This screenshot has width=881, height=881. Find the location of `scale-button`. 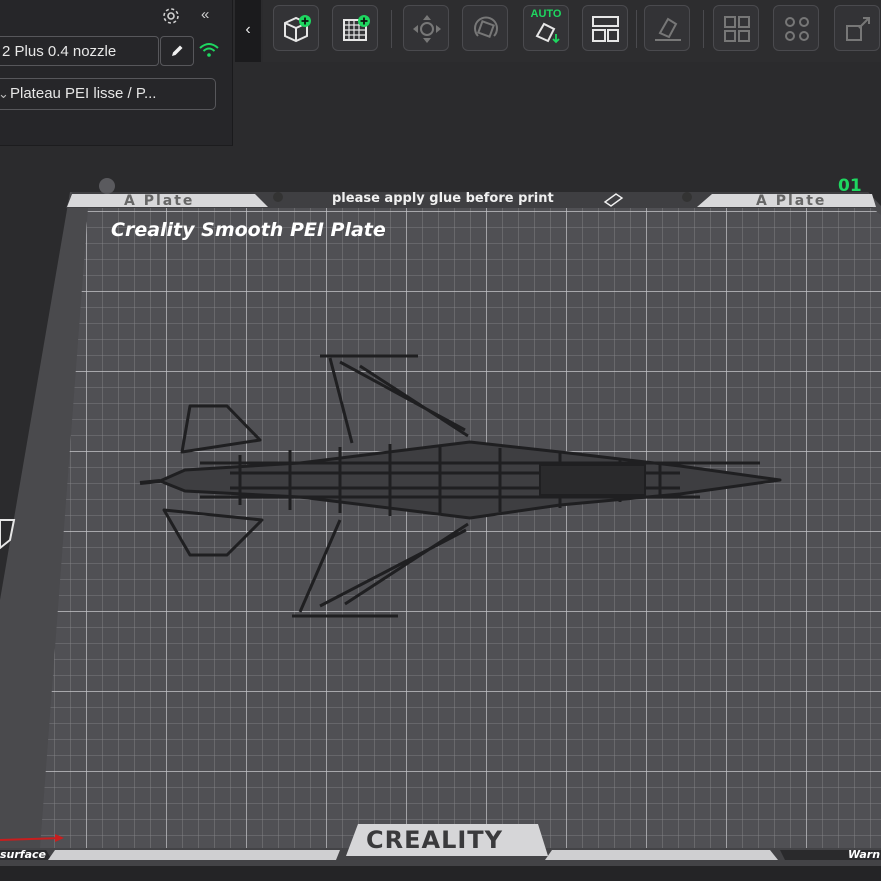

scale-button is located at coordinates (857, 28).